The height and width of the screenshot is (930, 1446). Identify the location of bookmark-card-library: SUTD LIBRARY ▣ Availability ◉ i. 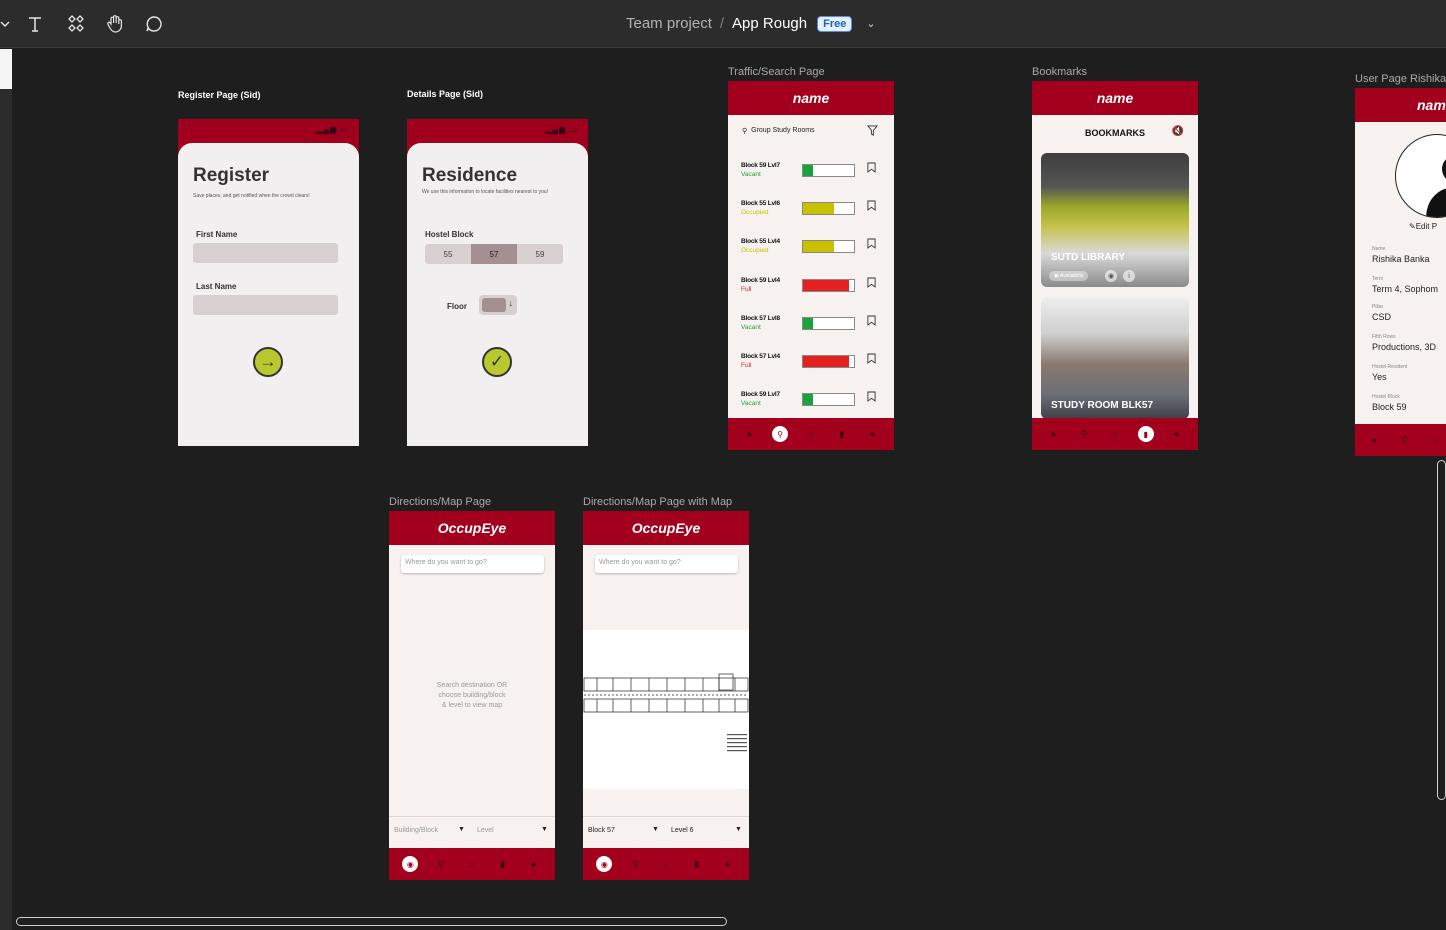
(1115, 220).